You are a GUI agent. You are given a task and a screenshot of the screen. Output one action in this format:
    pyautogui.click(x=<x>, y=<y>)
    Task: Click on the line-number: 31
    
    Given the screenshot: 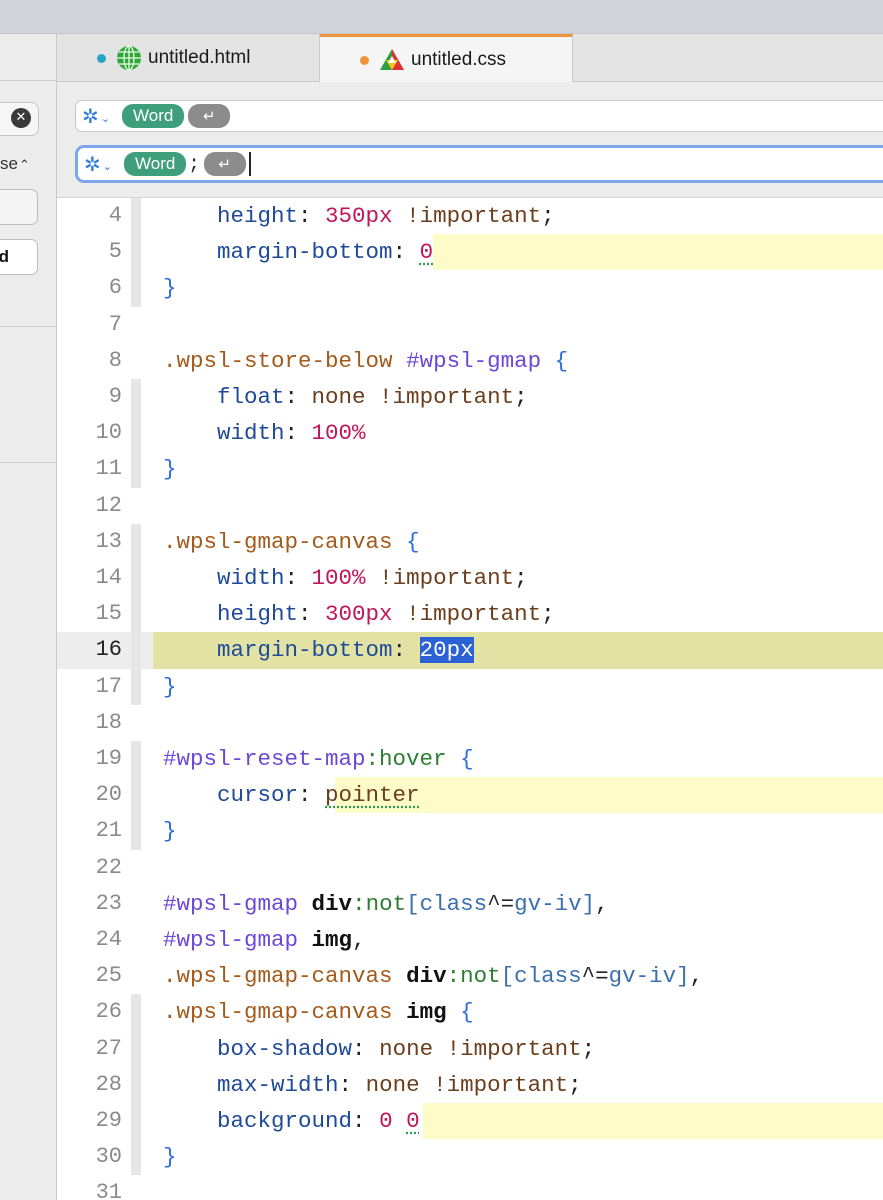 What is the action you would take?
    pyautogui.click(x=108, y=1190)
    